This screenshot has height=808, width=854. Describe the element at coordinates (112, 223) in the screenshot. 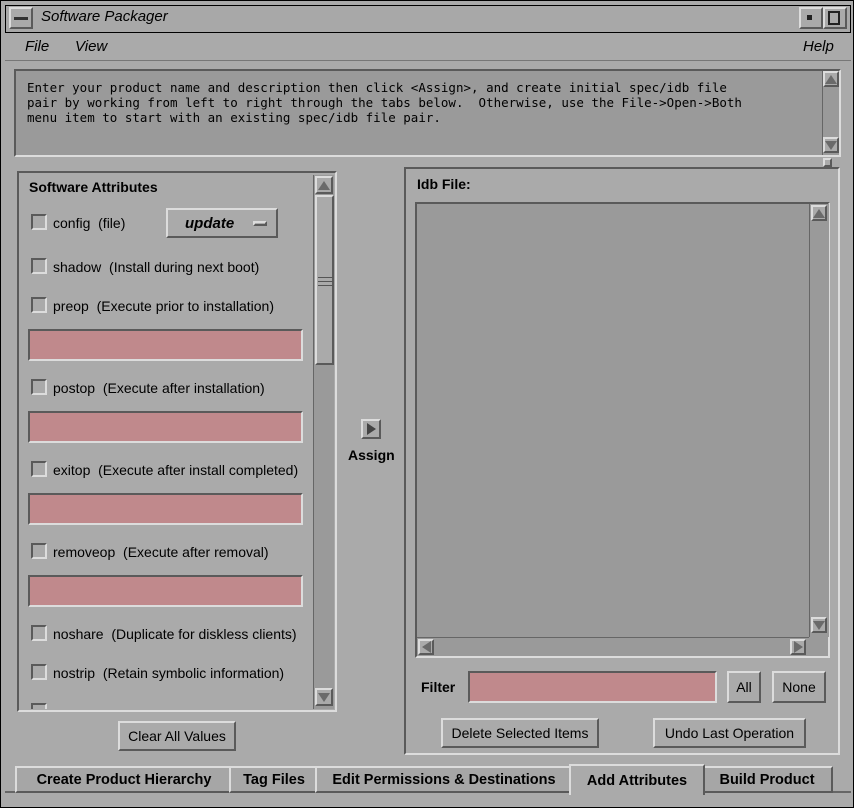

I see `config-desc: (file)` at that location.